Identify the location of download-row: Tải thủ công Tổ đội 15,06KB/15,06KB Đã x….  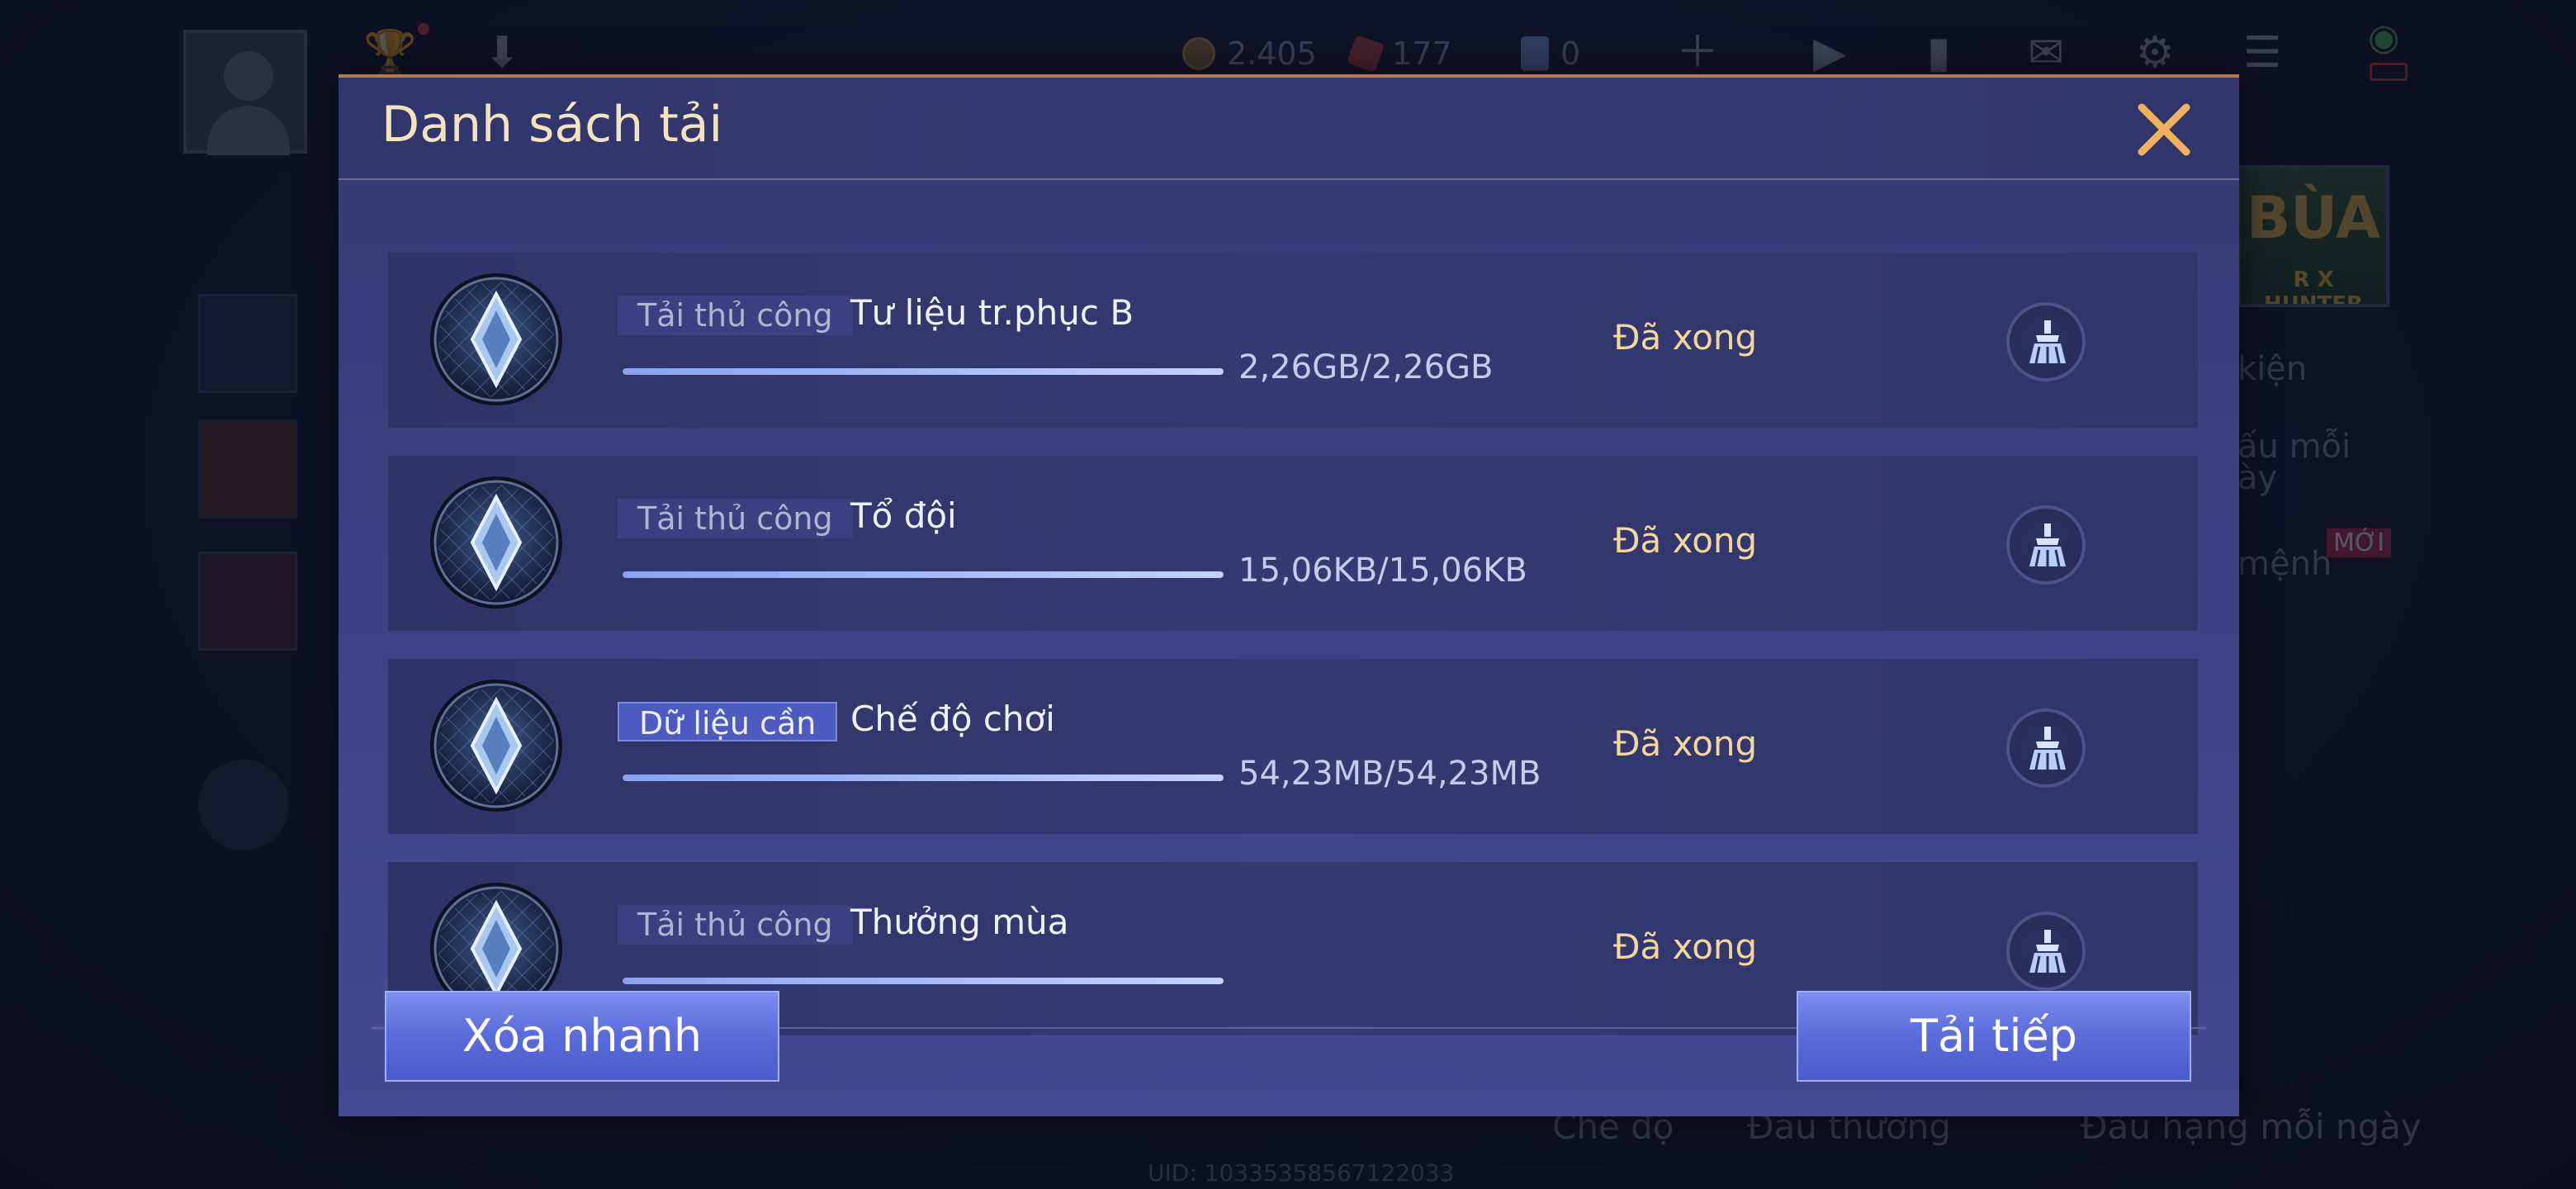
(1293, 543).